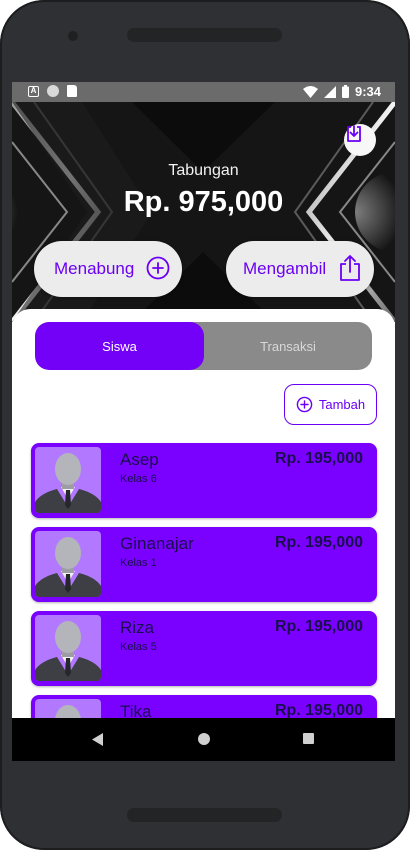 This screenshot has width=410, height=850. I want to click on student-card: Riza Kelas 5 Rp. 195,000, so click(204, 648).